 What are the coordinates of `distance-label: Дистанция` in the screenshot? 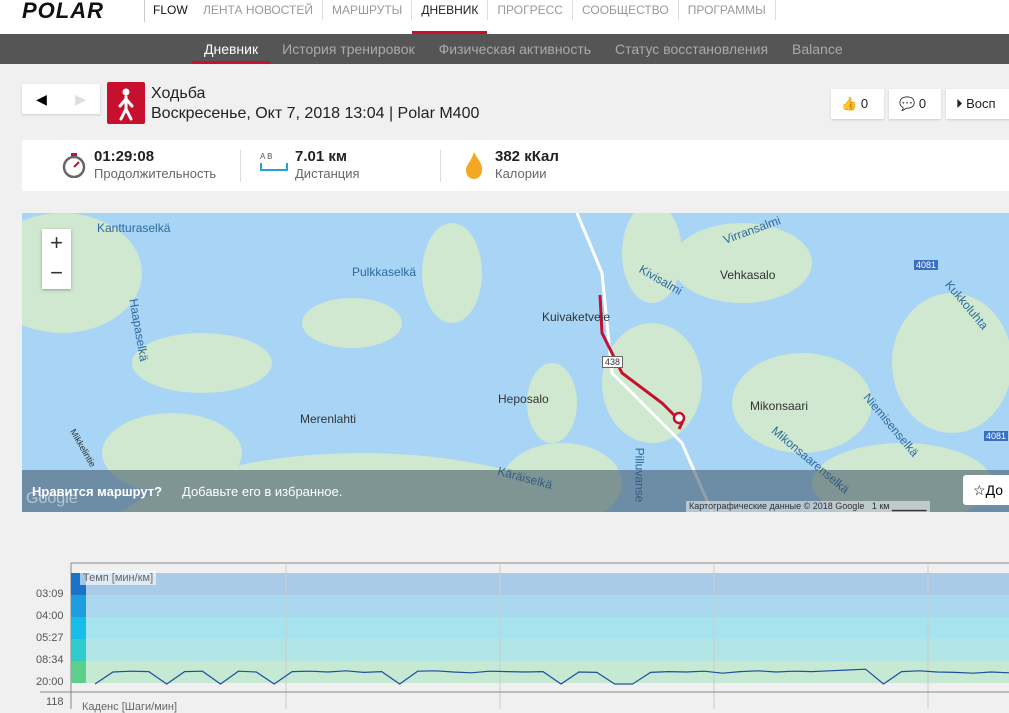 It's located at (327, 173).